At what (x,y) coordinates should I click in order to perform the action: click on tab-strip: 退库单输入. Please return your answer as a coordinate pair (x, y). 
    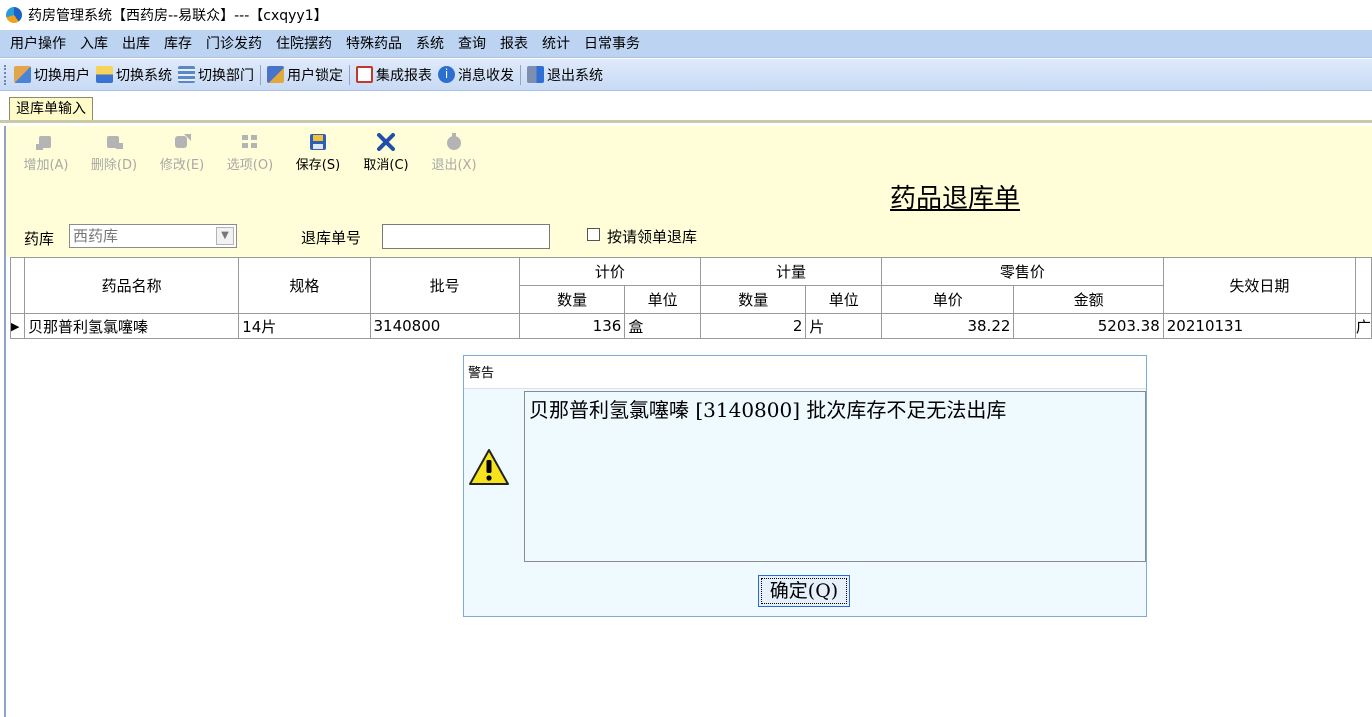
    Looking at the image, I should click on (686, 108).